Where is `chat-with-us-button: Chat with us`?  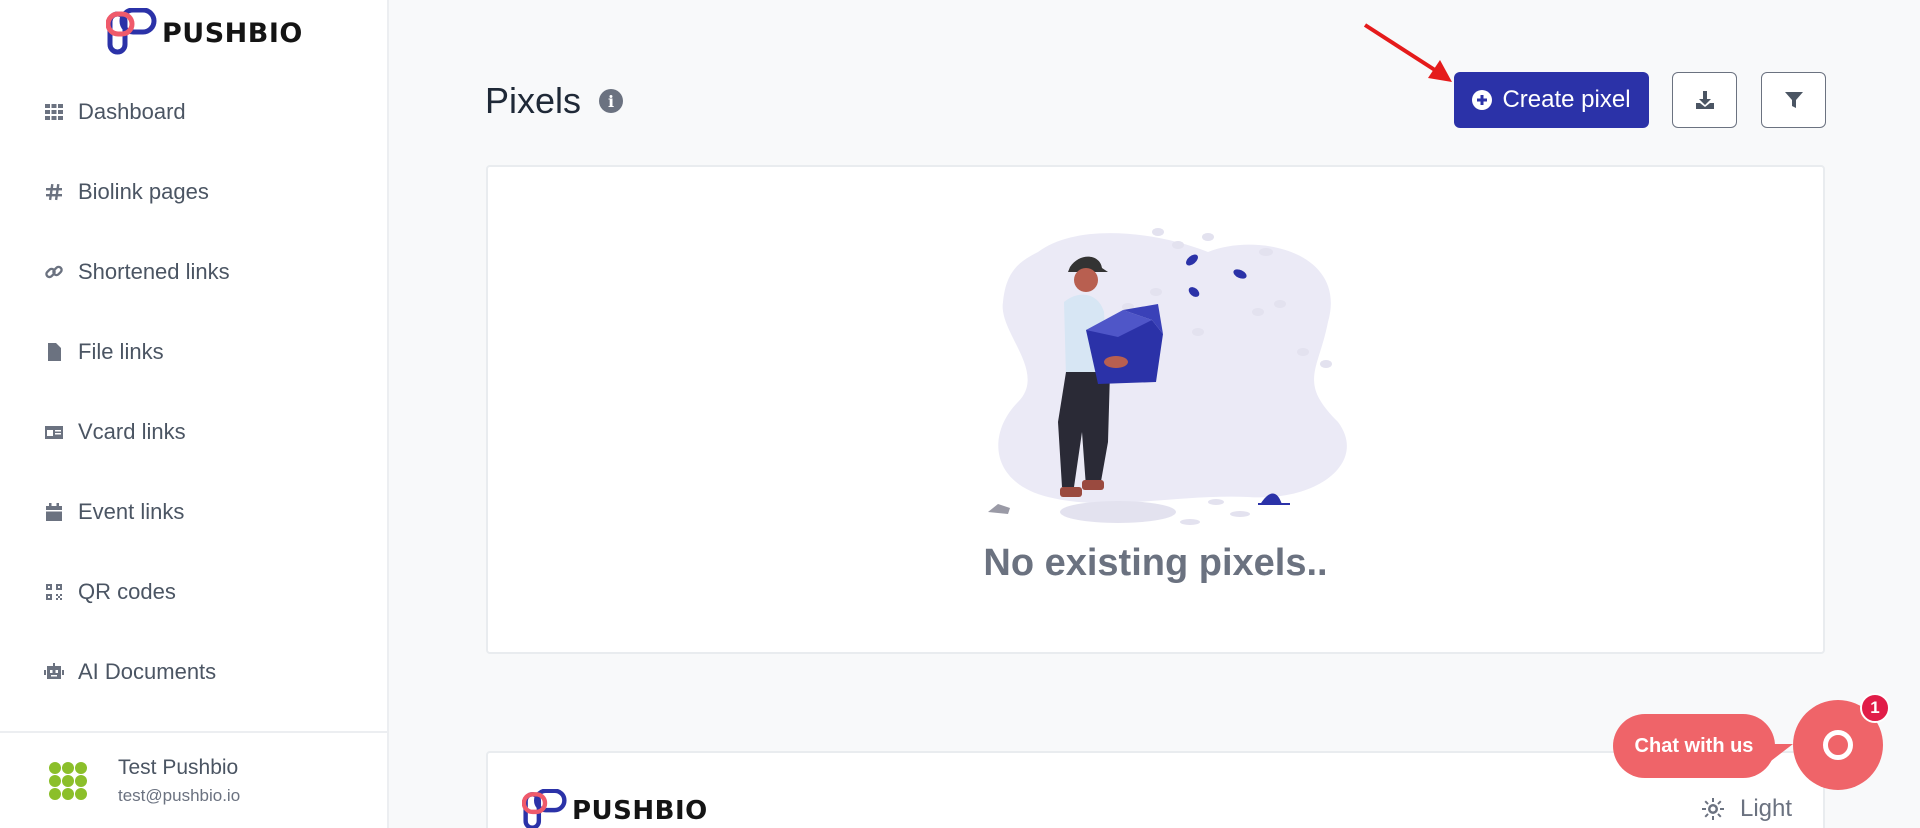 chat-with-us-button: Chat with us is located at coordinates (1703, 746).